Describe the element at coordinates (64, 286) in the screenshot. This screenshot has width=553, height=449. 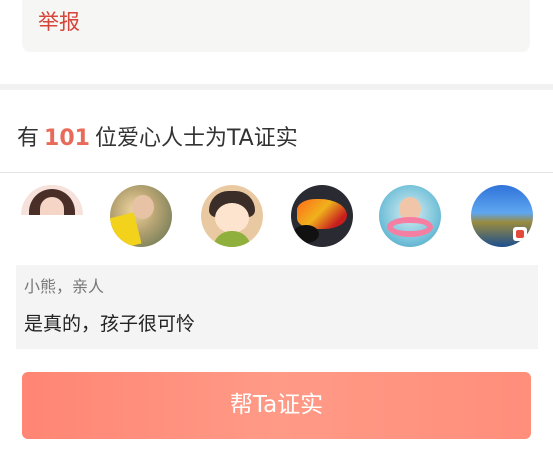
I see `comment-author: 小熊，亲人` at that location.